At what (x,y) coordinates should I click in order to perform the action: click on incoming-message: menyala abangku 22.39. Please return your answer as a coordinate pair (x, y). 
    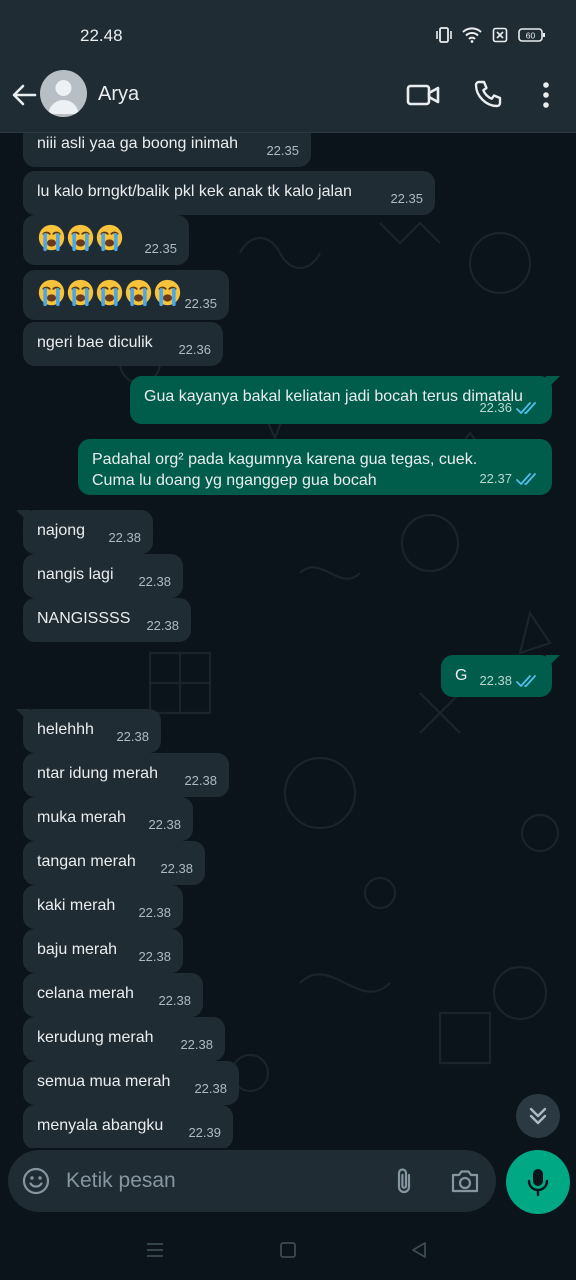
    Looking at the image, I should click on (128, 1126).